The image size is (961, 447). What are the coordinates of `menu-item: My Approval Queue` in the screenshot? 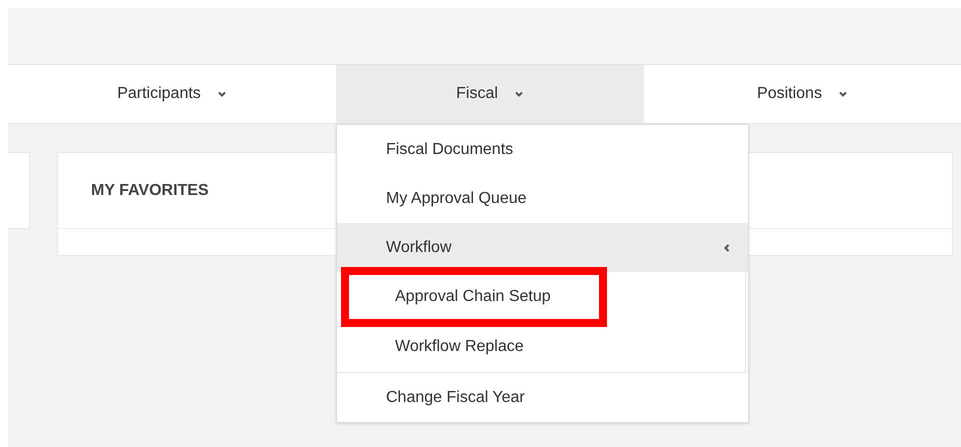 It's located at (542, 198).